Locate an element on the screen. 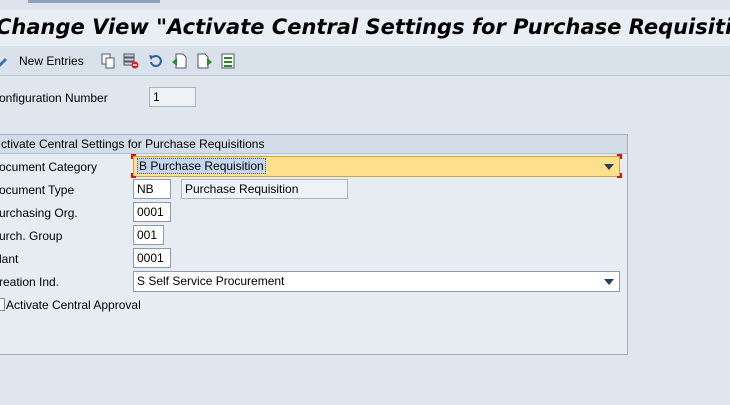 The width and height of the screenshot is (730, 405). system-strip is located at coordinates (365, 5).